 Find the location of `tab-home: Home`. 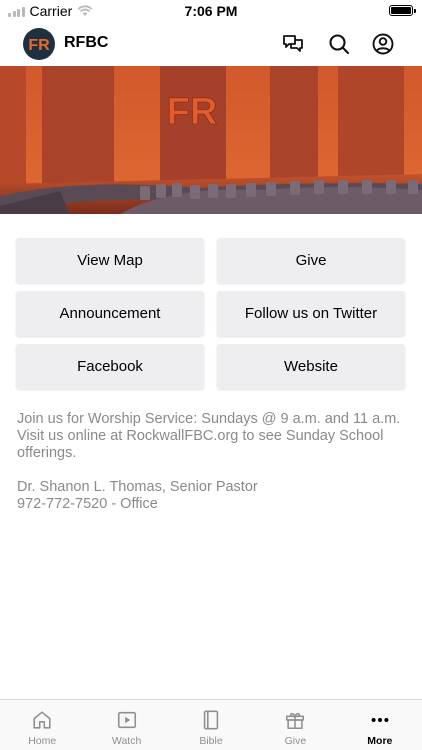

tab-home: Home is located at coordinates (42, 725).